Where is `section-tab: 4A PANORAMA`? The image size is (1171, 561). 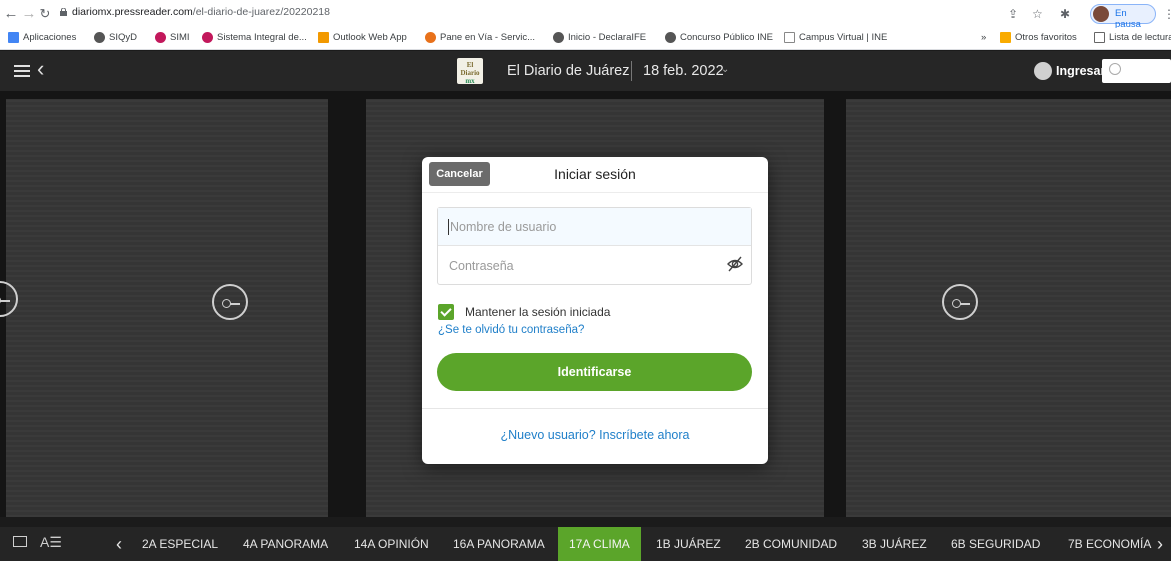
section-tab: 4A PANORAMA is located at coordinates (285, 544).